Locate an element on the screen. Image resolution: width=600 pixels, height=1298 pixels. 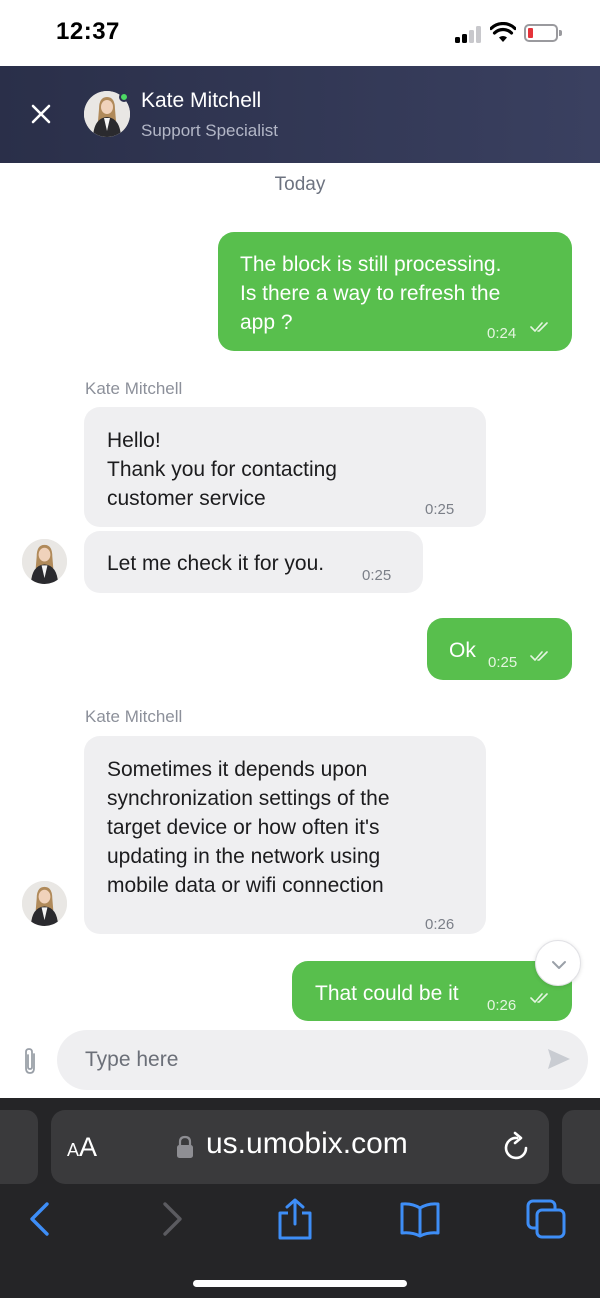
paperclip-icon is located at coordinates (30, 1061).